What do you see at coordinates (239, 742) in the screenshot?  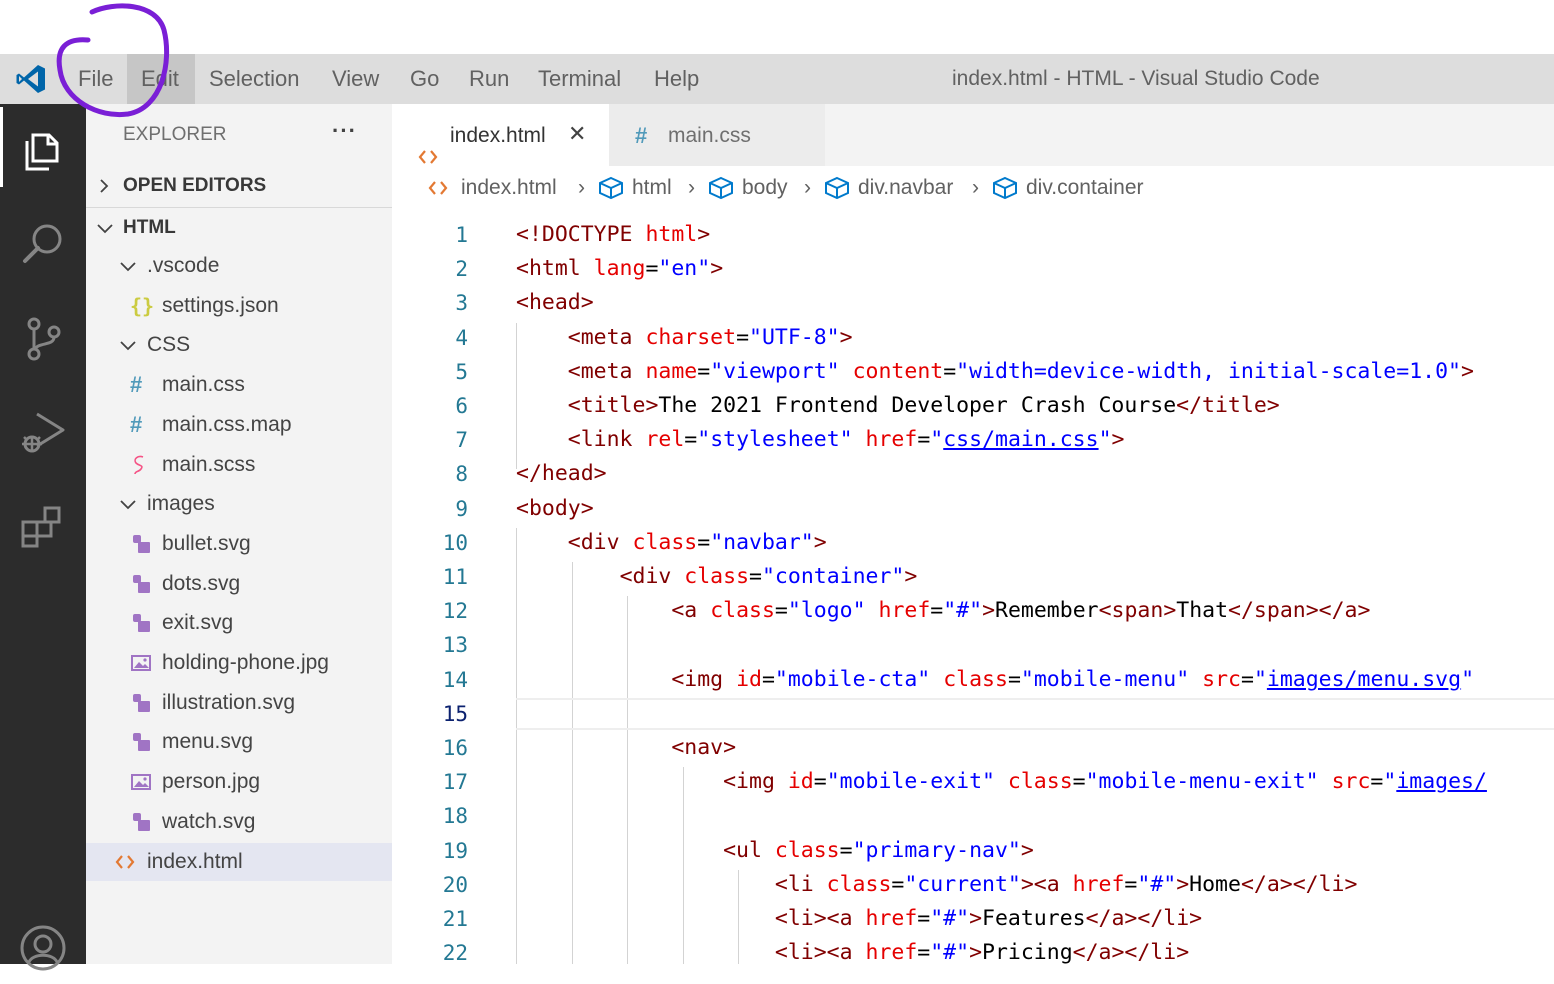 I see `tree-file: menu.svg` at bounding box center [239, 742].